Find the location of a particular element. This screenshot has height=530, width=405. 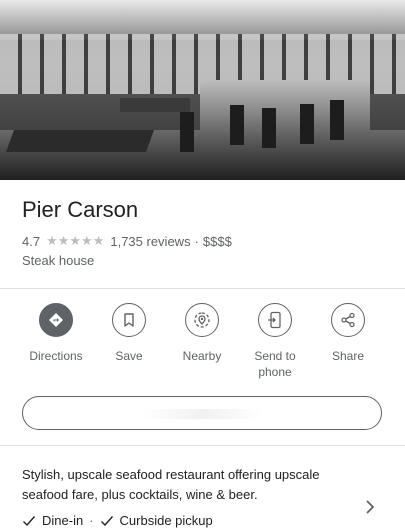

rating-row: 4.7 ★★★★★ 1,735 reviews · $$$$ is located at coordinates (127, 241).